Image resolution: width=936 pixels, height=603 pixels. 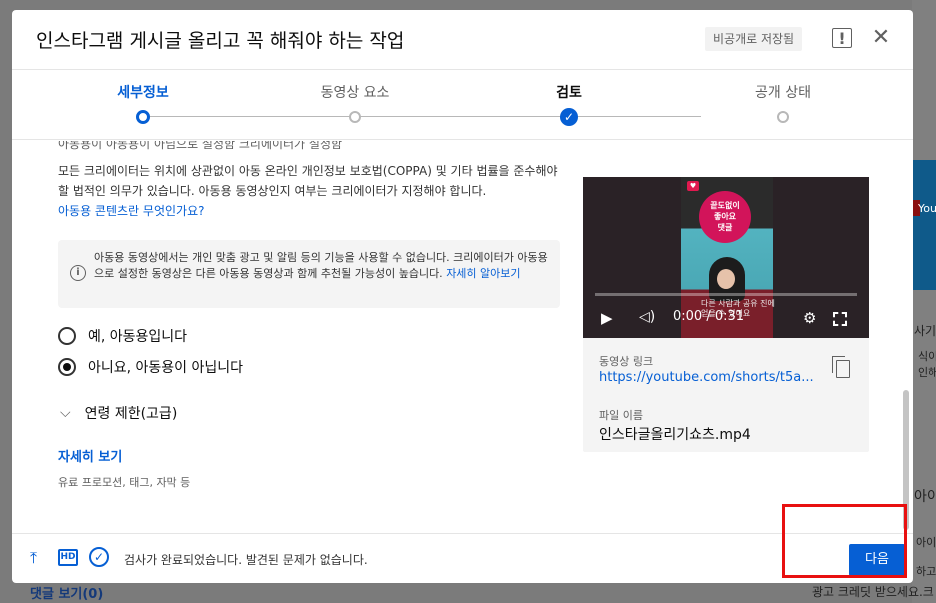 What do you see at coordinates (841, 367) in the screenshot?
I see `copy-icon` at bounding box center [841, 367].